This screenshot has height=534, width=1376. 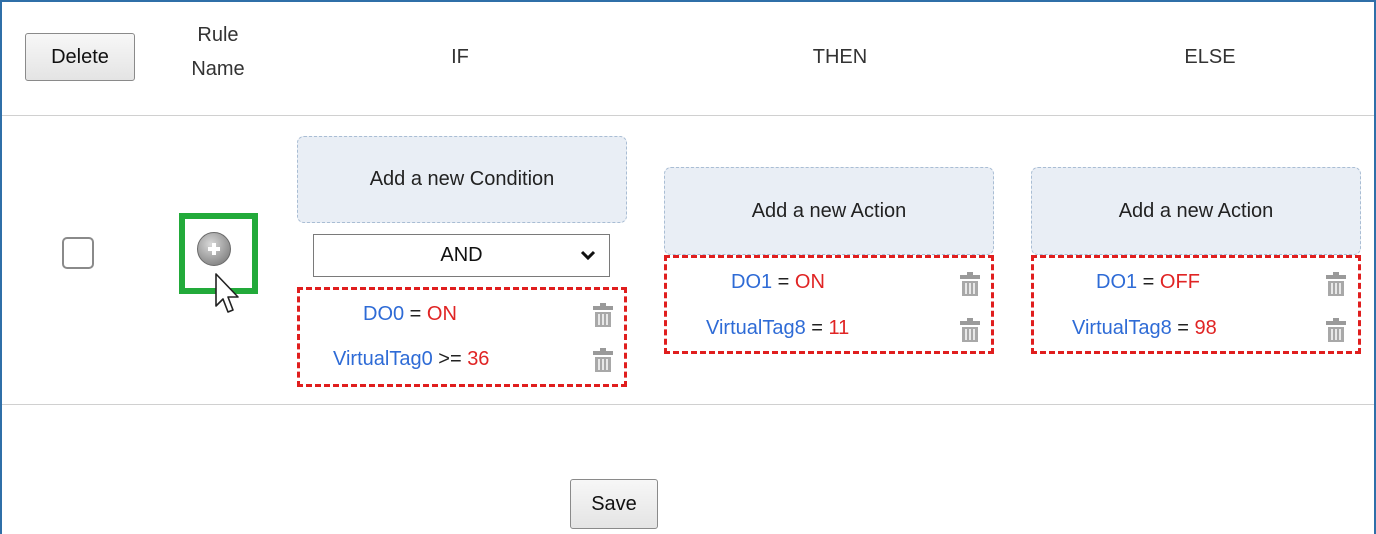 What do you see at coordinates (614, 504) in the screenshot?
I see `save-button: Save` at bounding box center [614, 504].